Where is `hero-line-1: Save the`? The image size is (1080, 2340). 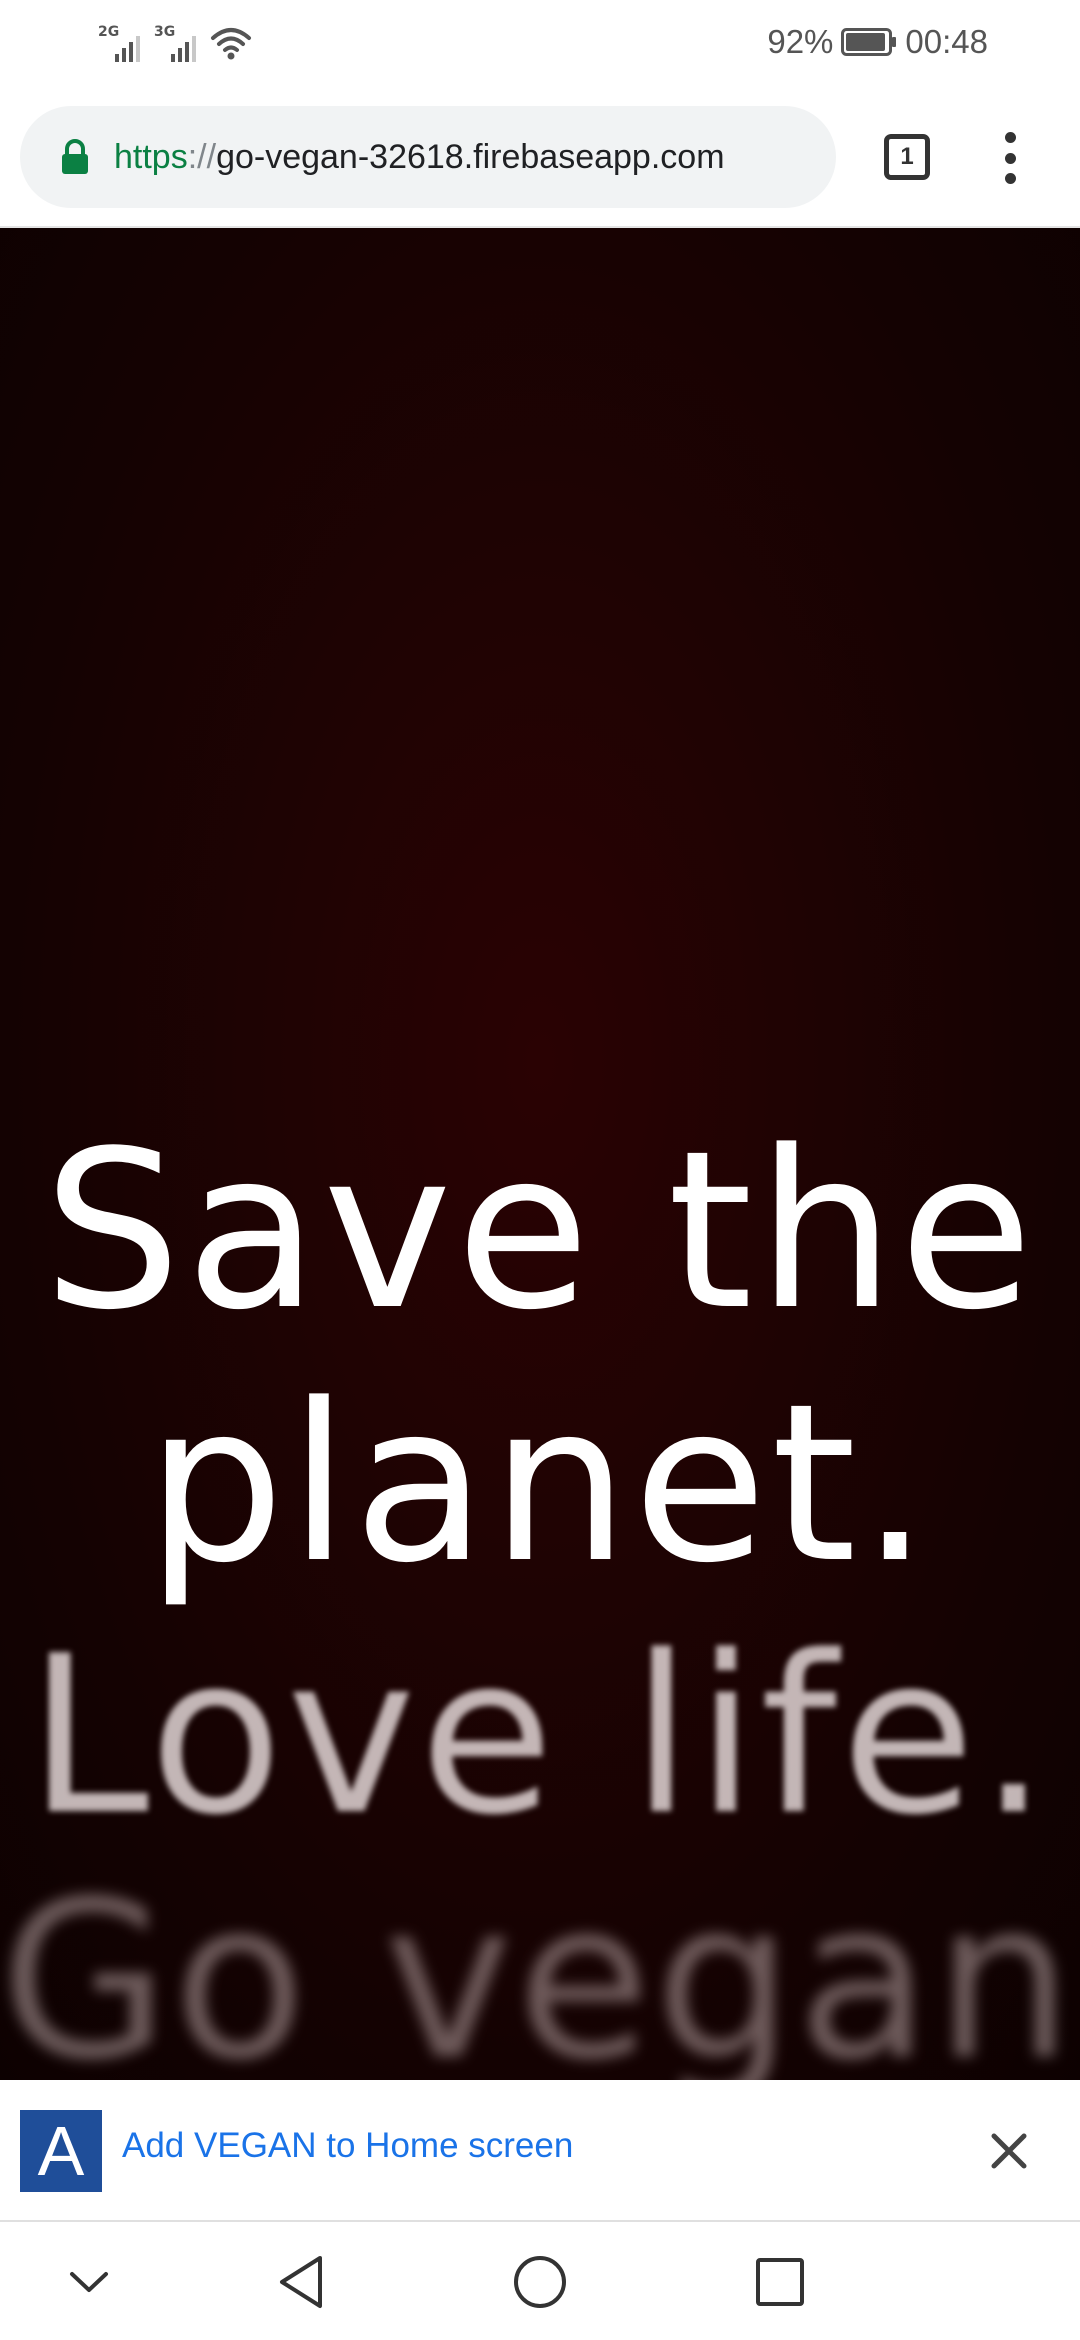 hero-line-1: Save the is located at coordinates (540, 1231).